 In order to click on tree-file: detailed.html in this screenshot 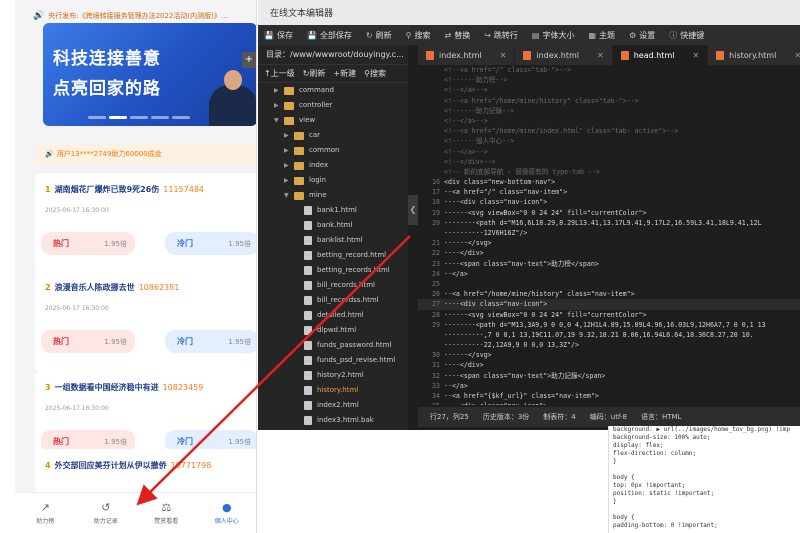, I will do `click(333, 315)`.